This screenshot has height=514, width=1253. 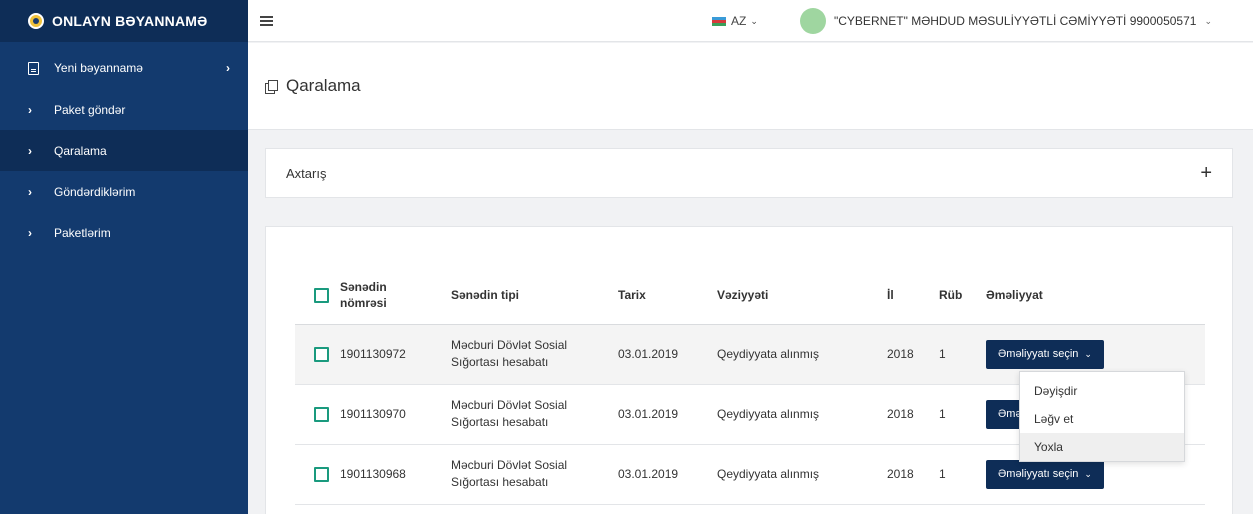 What do you see at coordinates (395, 474) in the screenshot?
I see `doc-number: 1901130968` at bounding box center [395, 474].